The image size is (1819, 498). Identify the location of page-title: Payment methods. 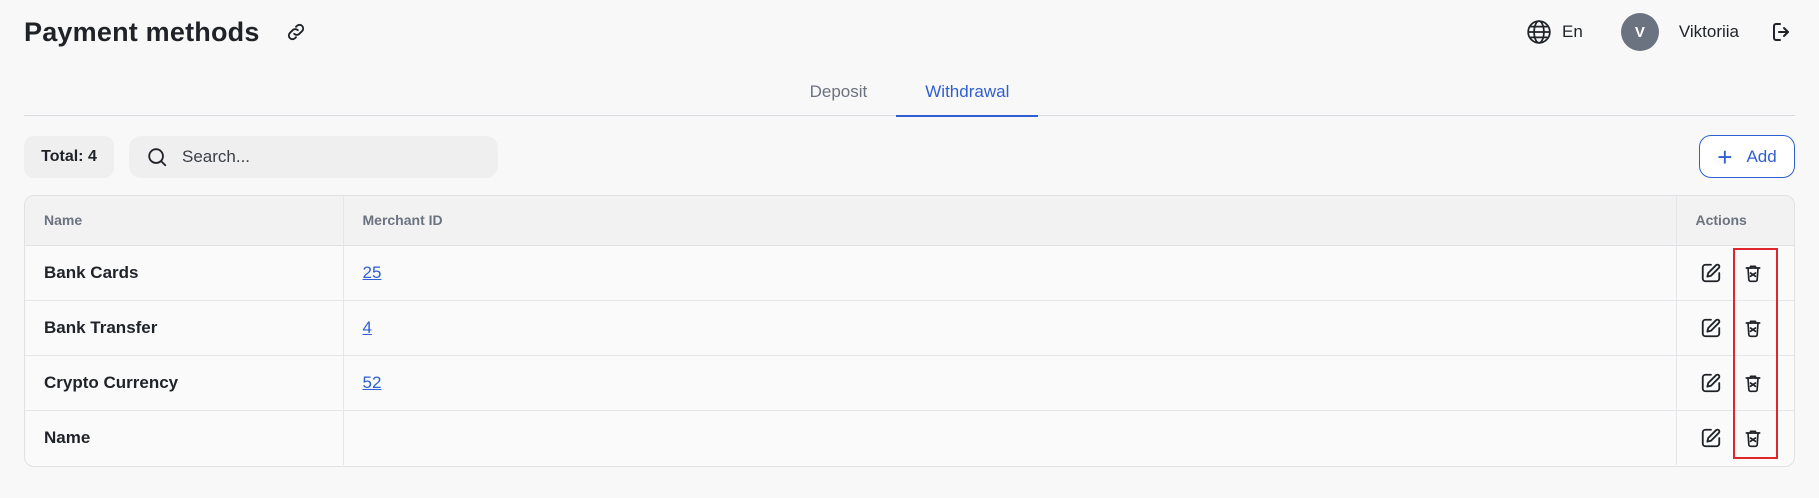
(142, 31).